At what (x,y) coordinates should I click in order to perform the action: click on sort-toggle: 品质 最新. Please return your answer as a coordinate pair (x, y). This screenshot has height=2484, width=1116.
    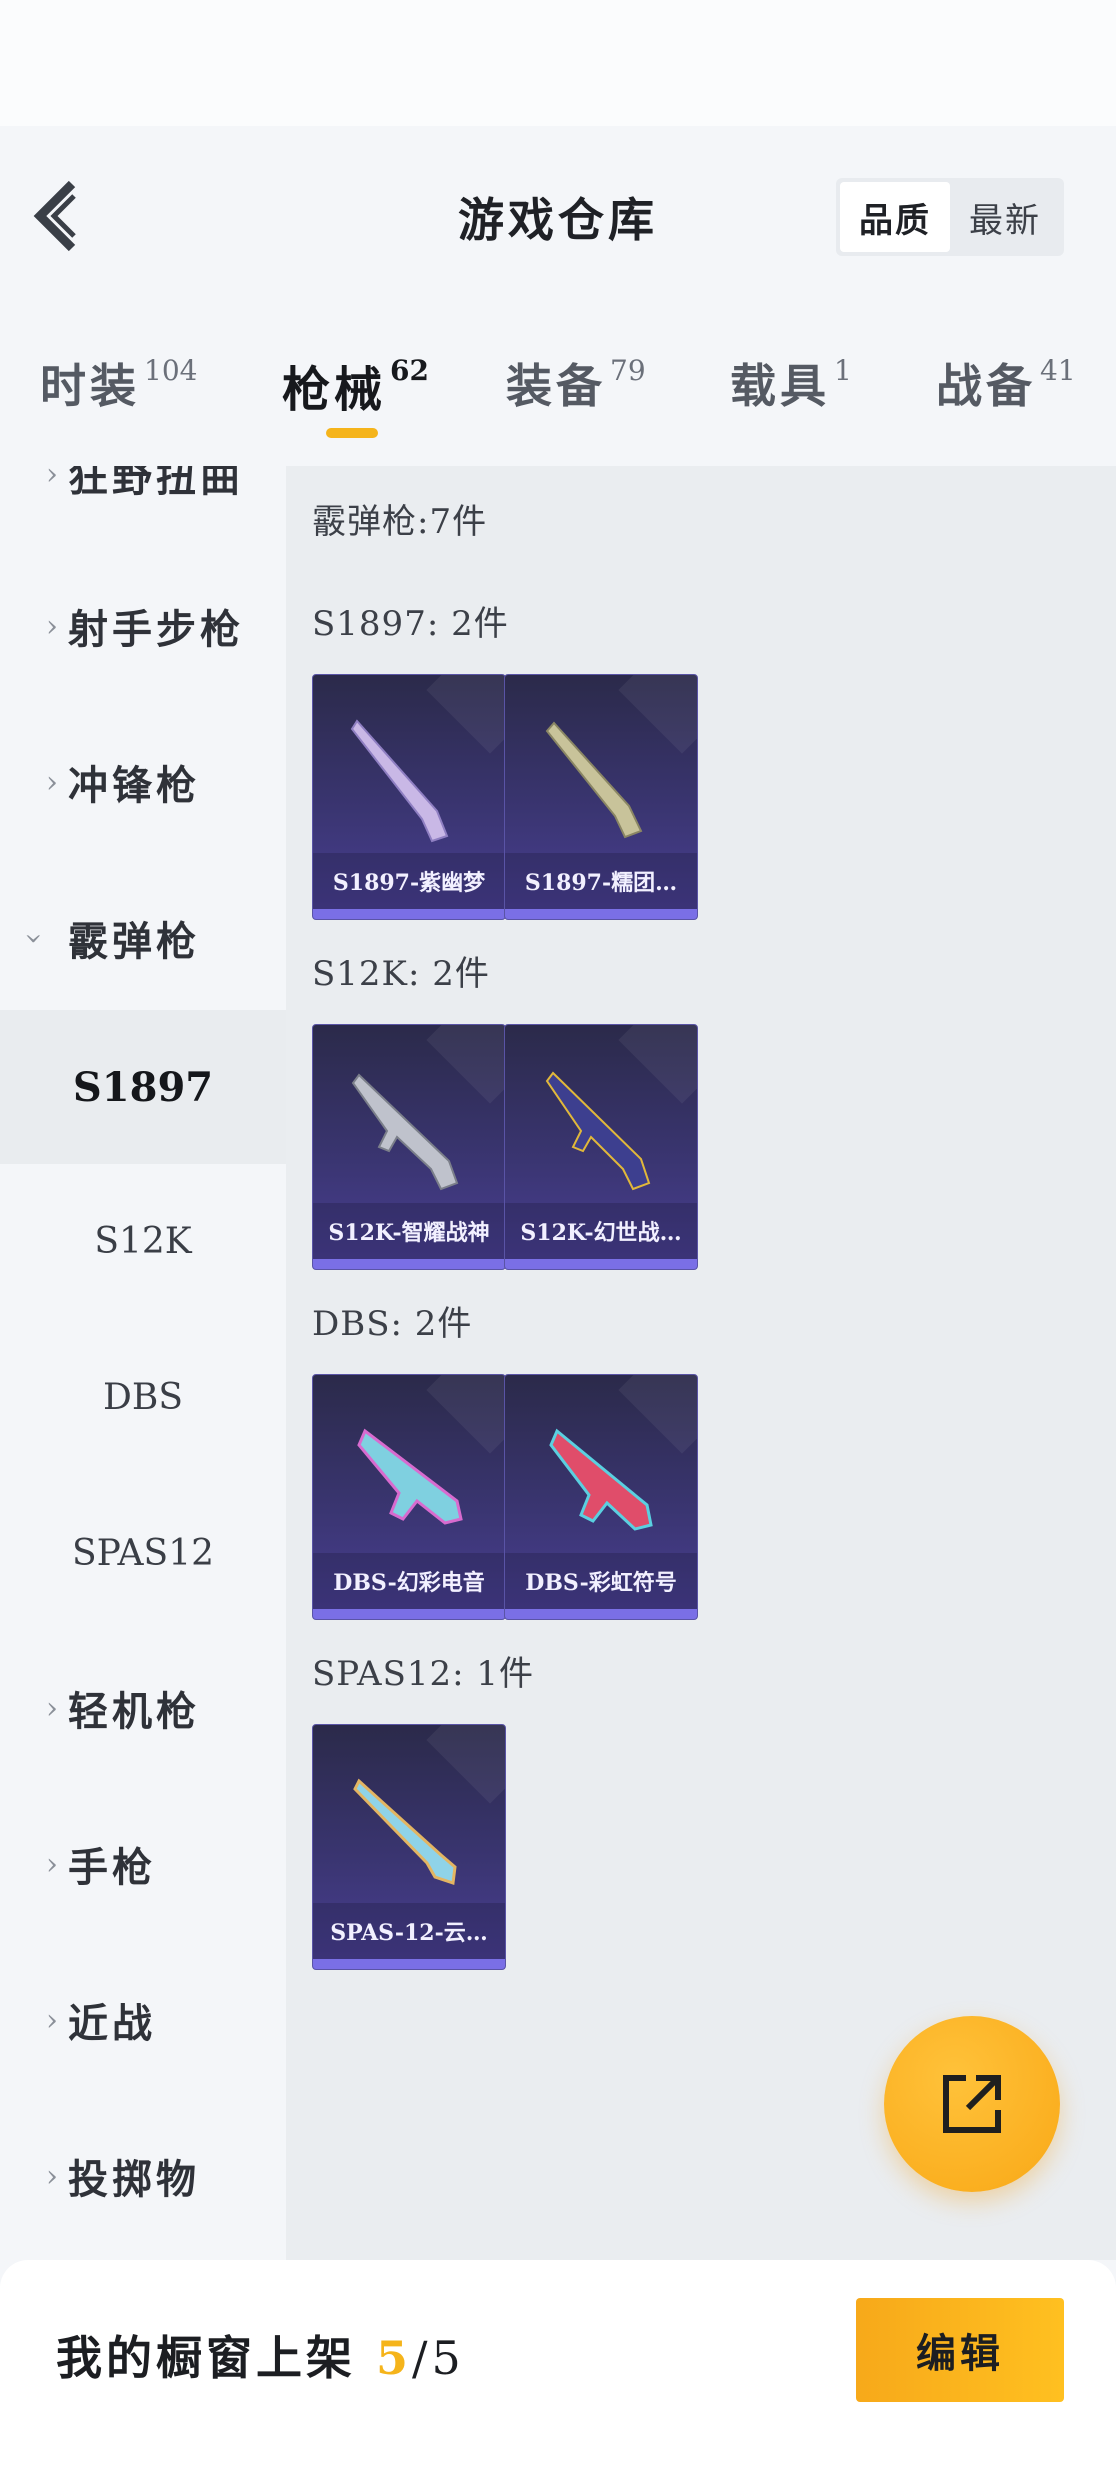
    Looking at the image, I should click on (950, 217).